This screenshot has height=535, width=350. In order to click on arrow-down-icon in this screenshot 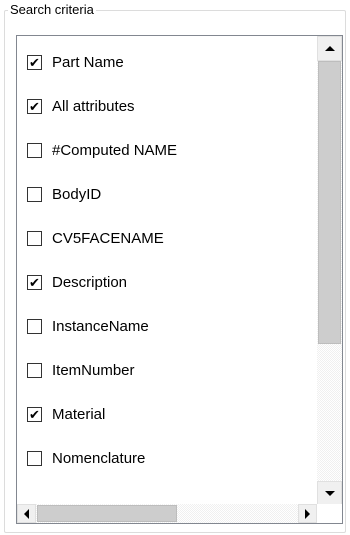, I will do `click(329, 493)`.